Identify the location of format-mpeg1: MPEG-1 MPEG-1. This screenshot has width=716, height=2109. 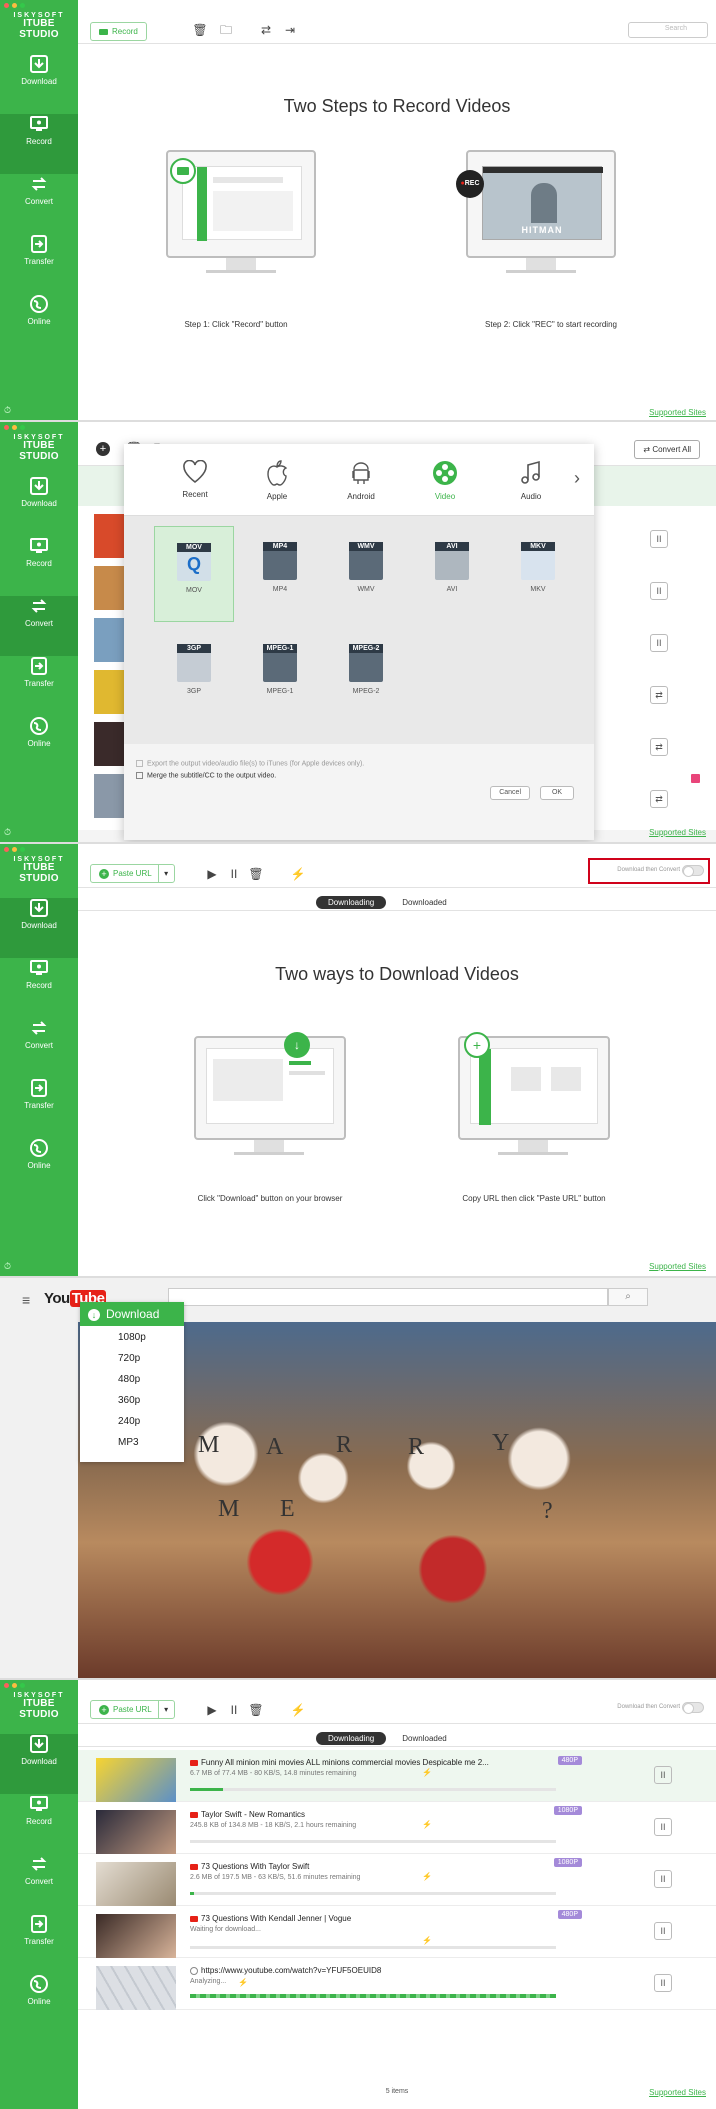
(280, 676).